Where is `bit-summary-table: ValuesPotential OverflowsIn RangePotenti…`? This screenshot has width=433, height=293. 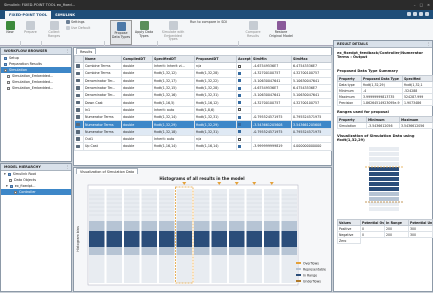
bit-summary-table: ValuesPotential OverflowsIn RangePotenti… is located at coordinates (385, 231).